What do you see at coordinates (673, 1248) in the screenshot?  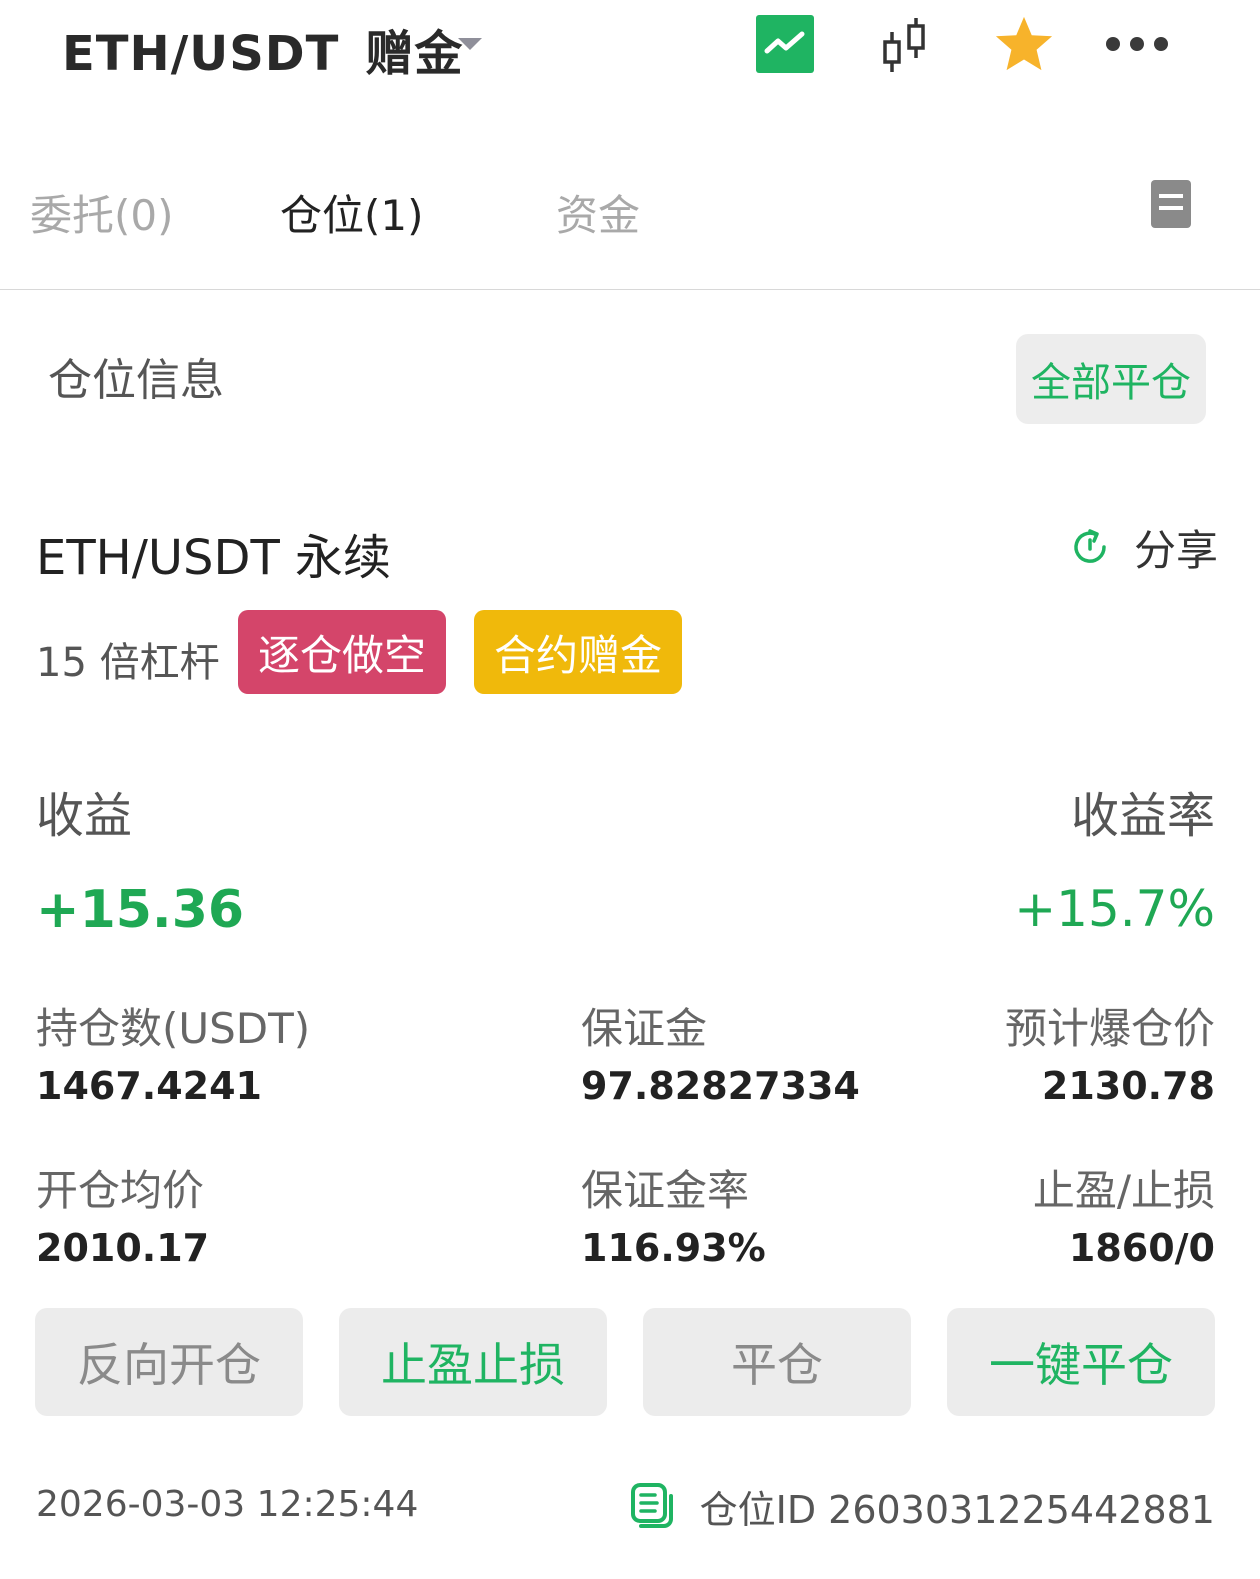 I see `margin-ratio-value: 116.93%` at bounding box center [673, 1248].